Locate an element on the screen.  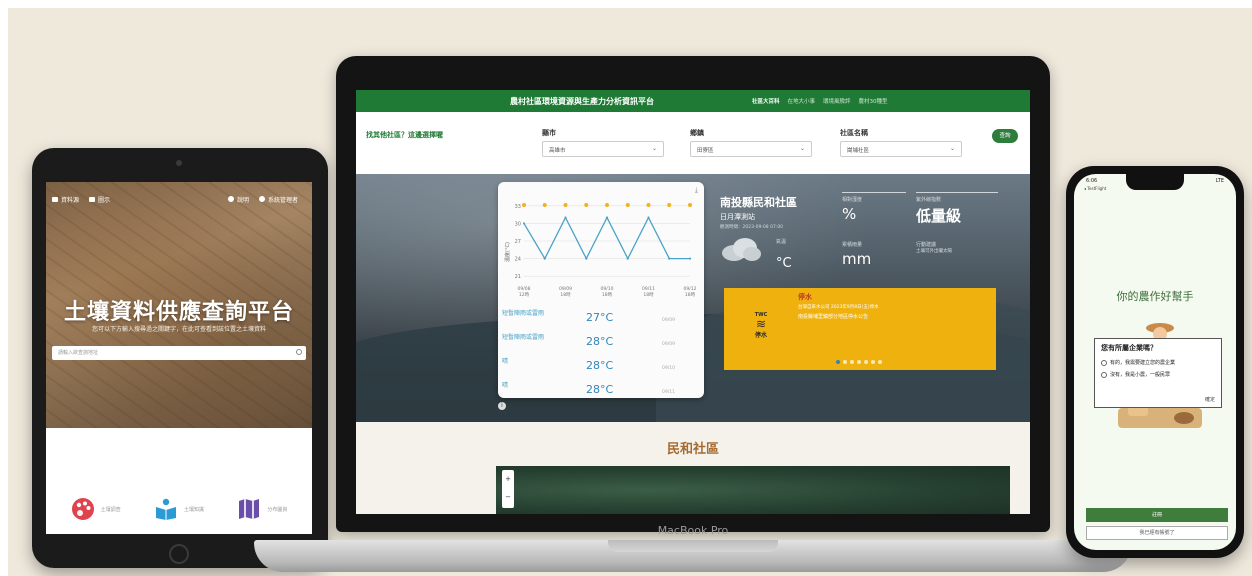
page-title: 土壤資料供應查詢平台 is located at coordinates (178, 312).